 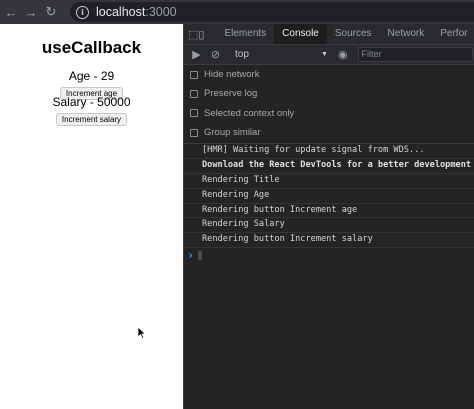 What do you see at coordinates (329, 241) in the screenshot?
I see `console-message: Rendering button Increment salary` at bounding box center [329, 241].